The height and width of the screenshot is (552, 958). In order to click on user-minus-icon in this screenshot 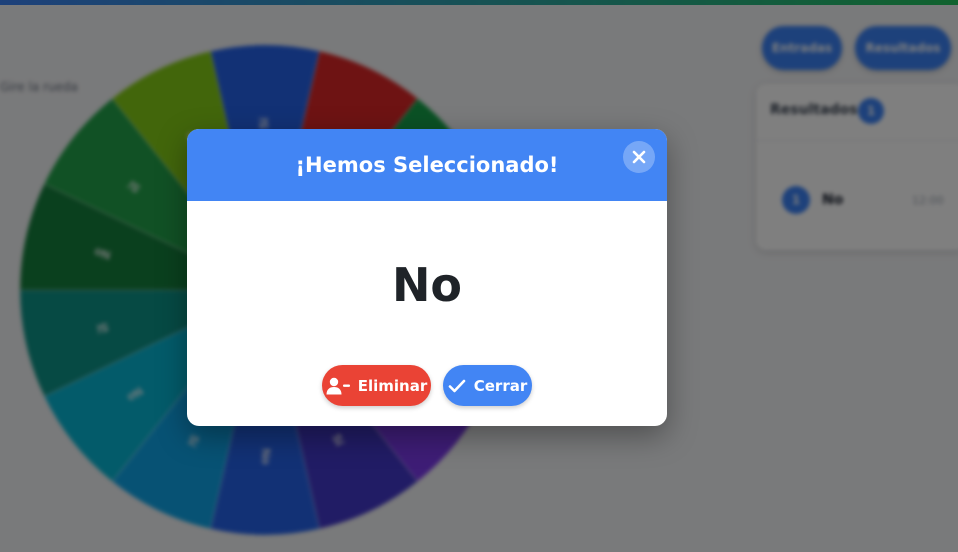, I will do `click(338, 386)`.